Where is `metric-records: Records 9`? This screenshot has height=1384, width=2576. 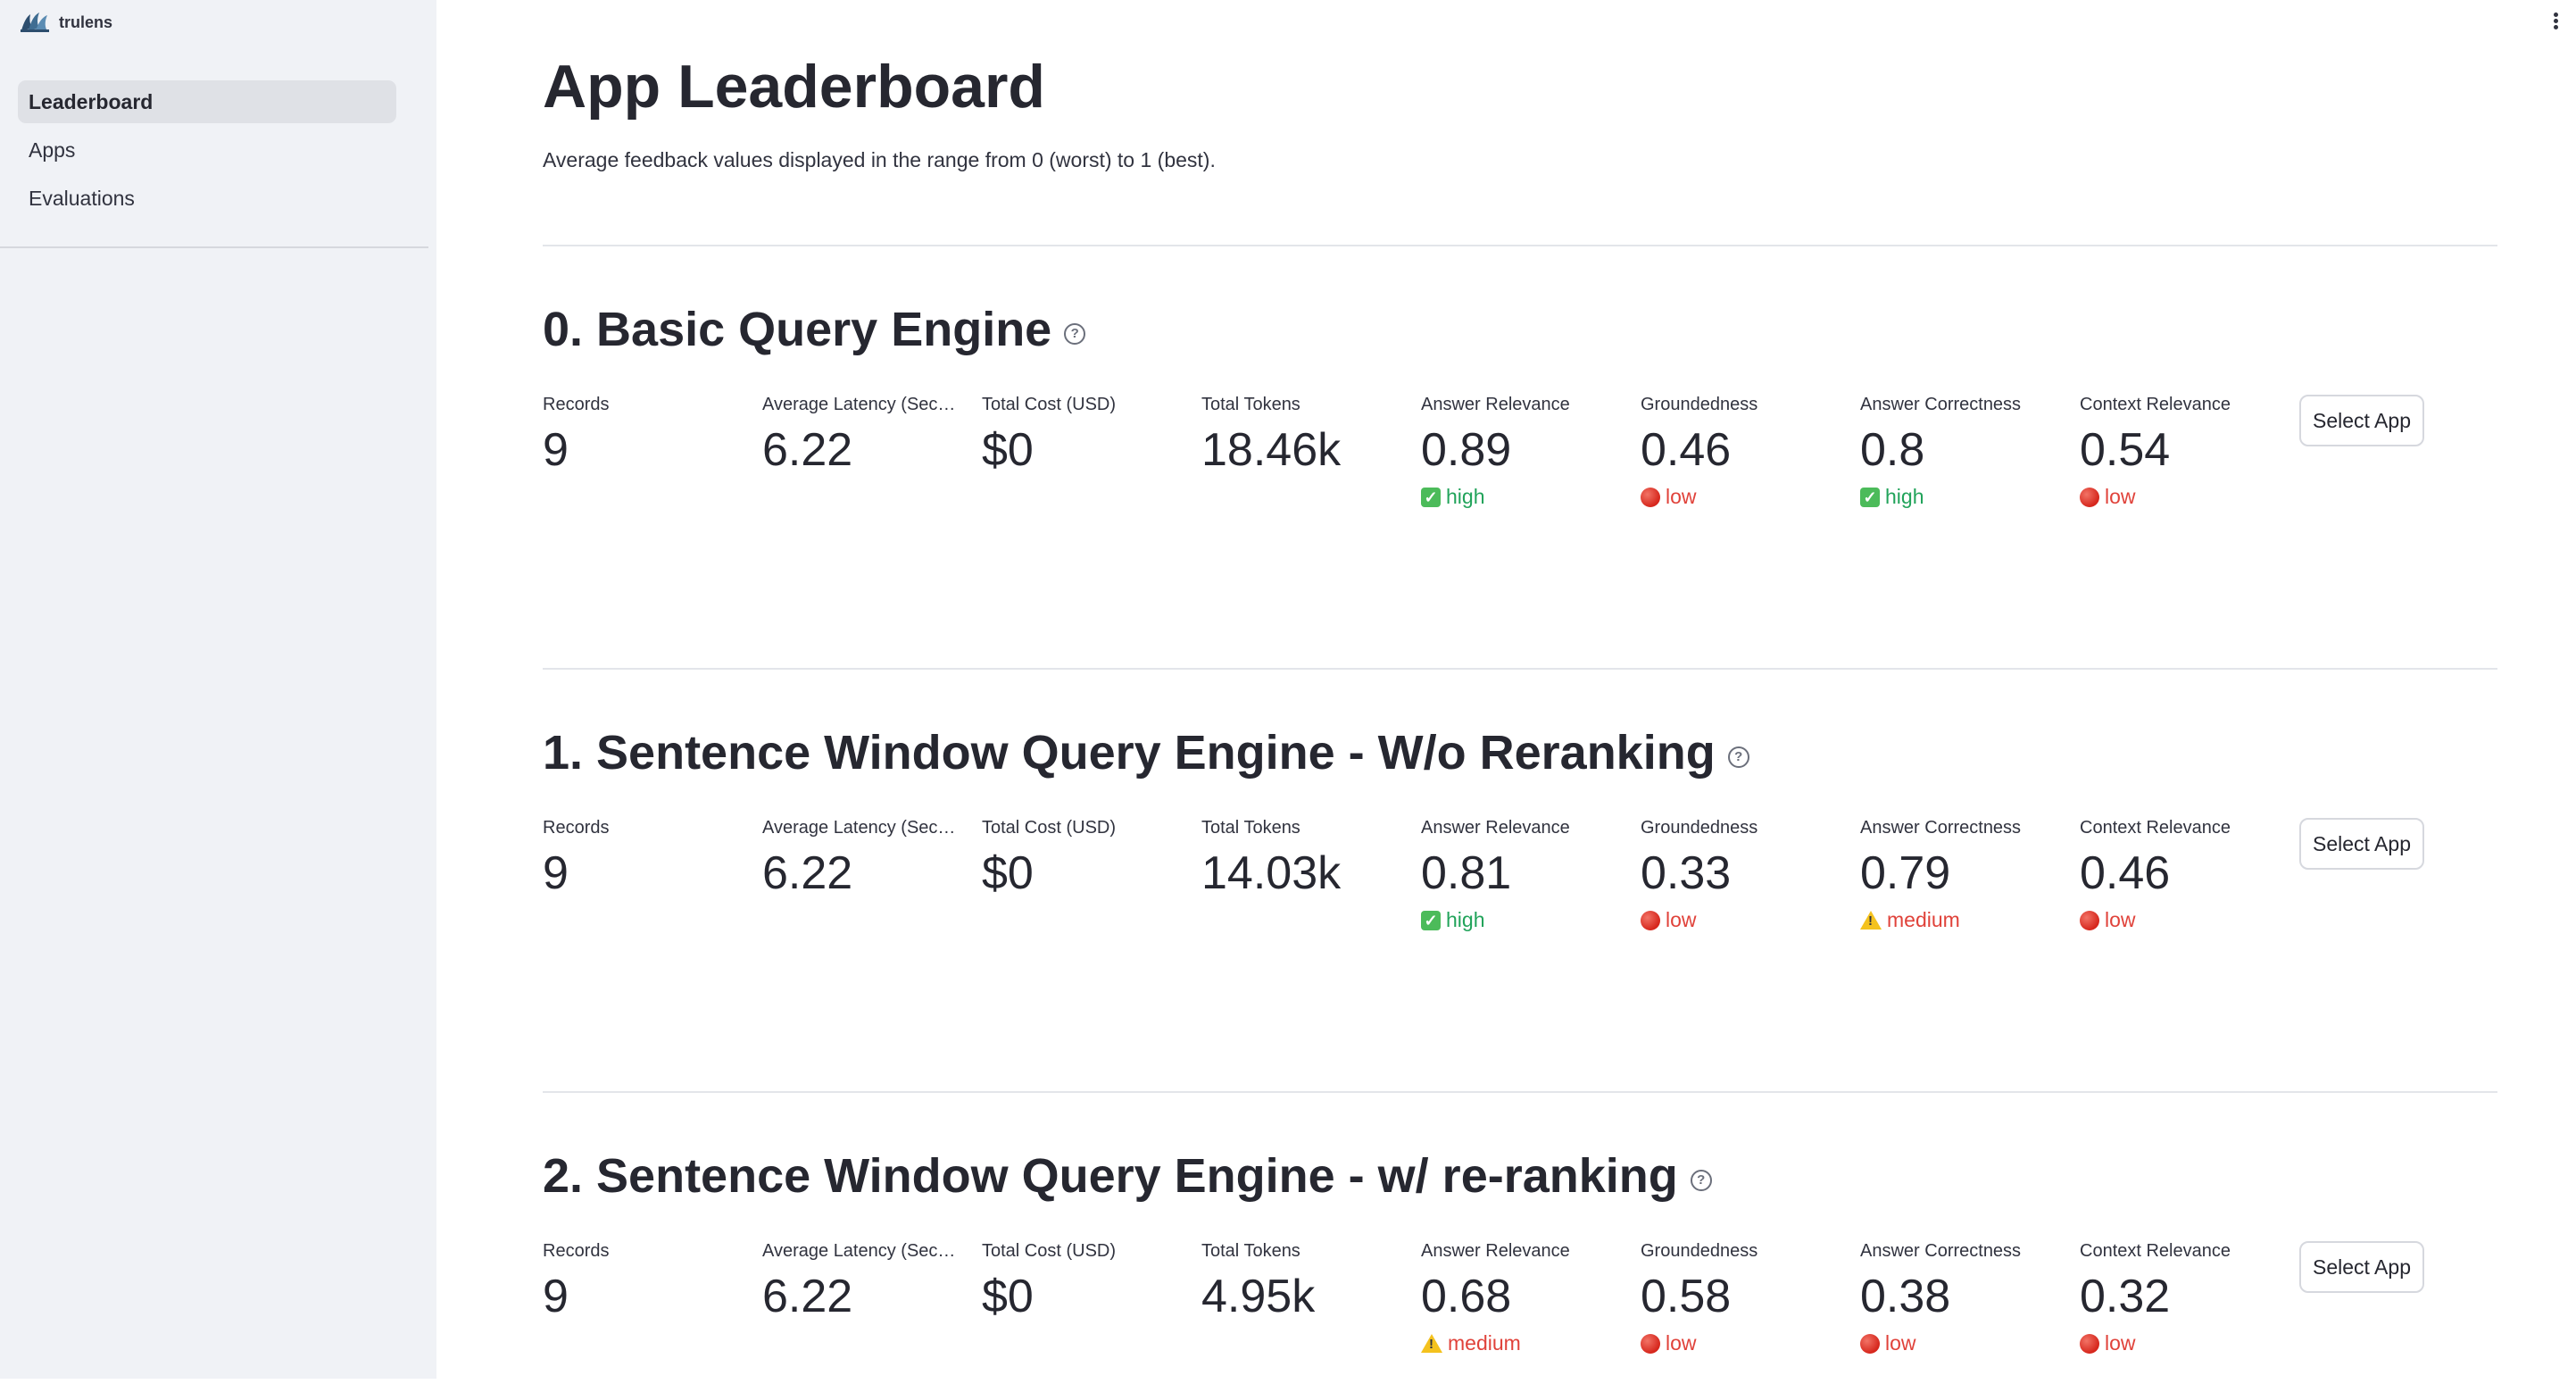 metric-records: Records 9 is located at coordinates (645, 1281).